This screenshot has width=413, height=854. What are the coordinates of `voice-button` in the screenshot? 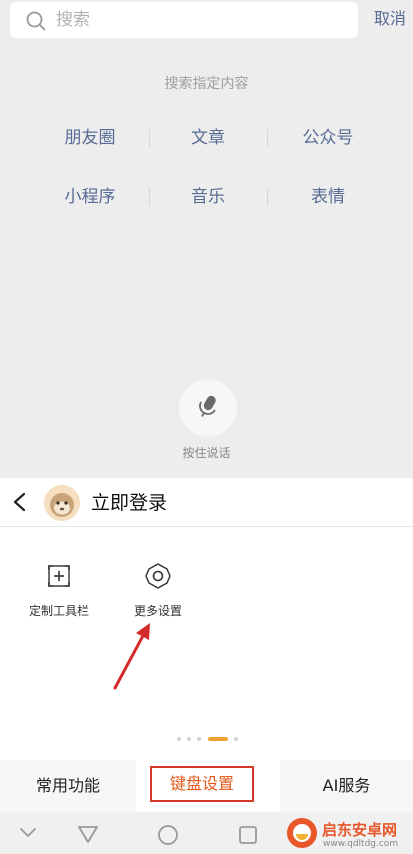 It's located at (208, 408).